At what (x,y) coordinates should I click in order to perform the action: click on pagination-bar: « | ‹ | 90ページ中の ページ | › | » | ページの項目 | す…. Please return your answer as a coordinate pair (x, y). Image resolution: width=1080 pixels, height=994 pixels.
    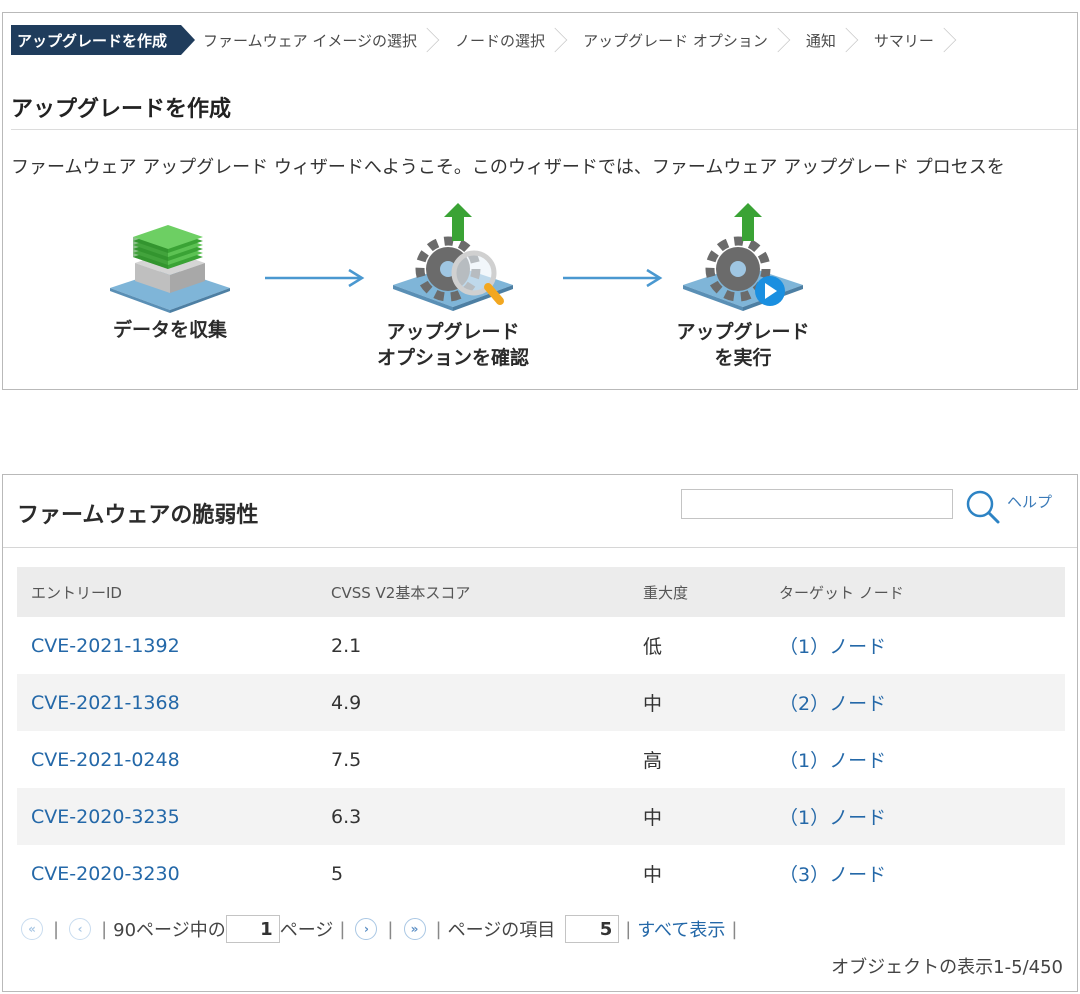
    Looking at the image, I should click on (380, 929).